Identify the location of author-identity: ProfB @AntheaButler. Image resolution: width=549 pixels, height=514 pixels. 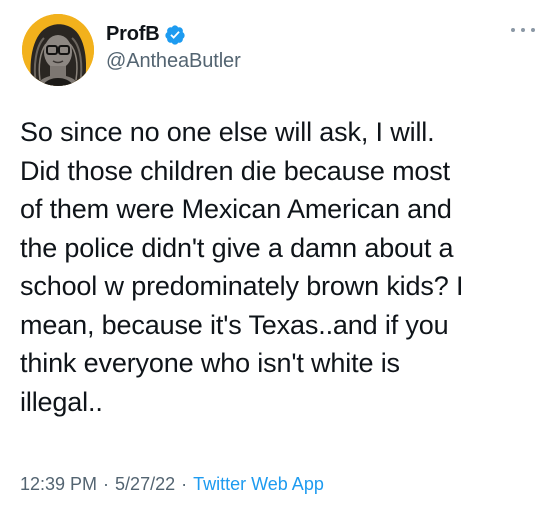
(173, 48).